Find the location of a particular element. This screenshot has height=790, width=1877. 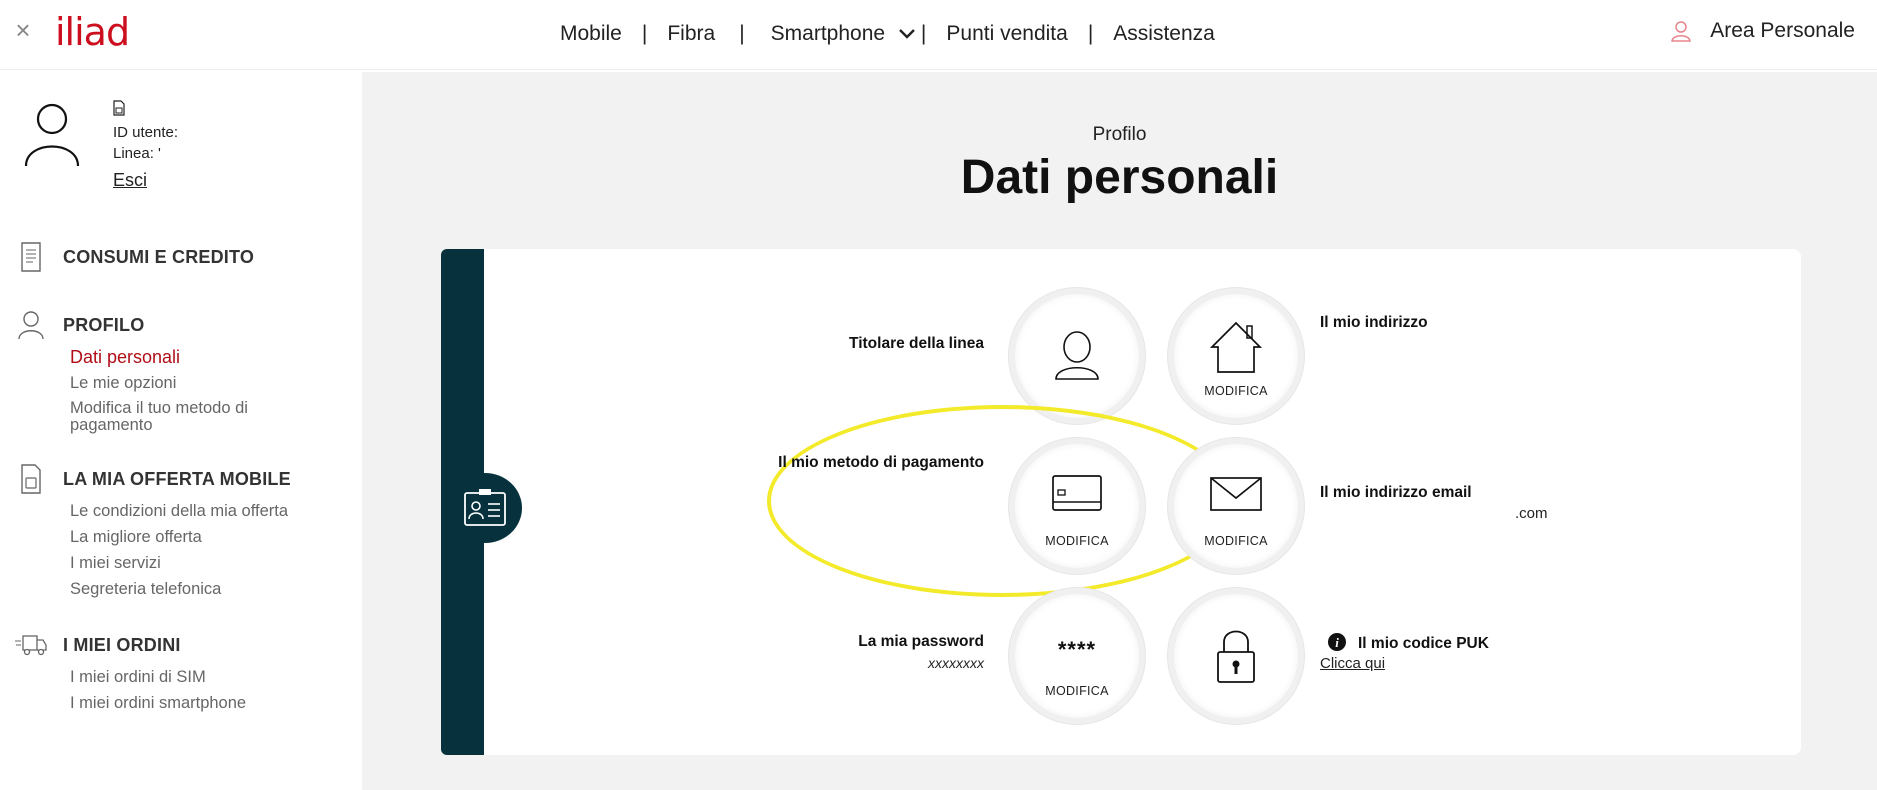

sim-small-icon is located at coordinates (213, 111).